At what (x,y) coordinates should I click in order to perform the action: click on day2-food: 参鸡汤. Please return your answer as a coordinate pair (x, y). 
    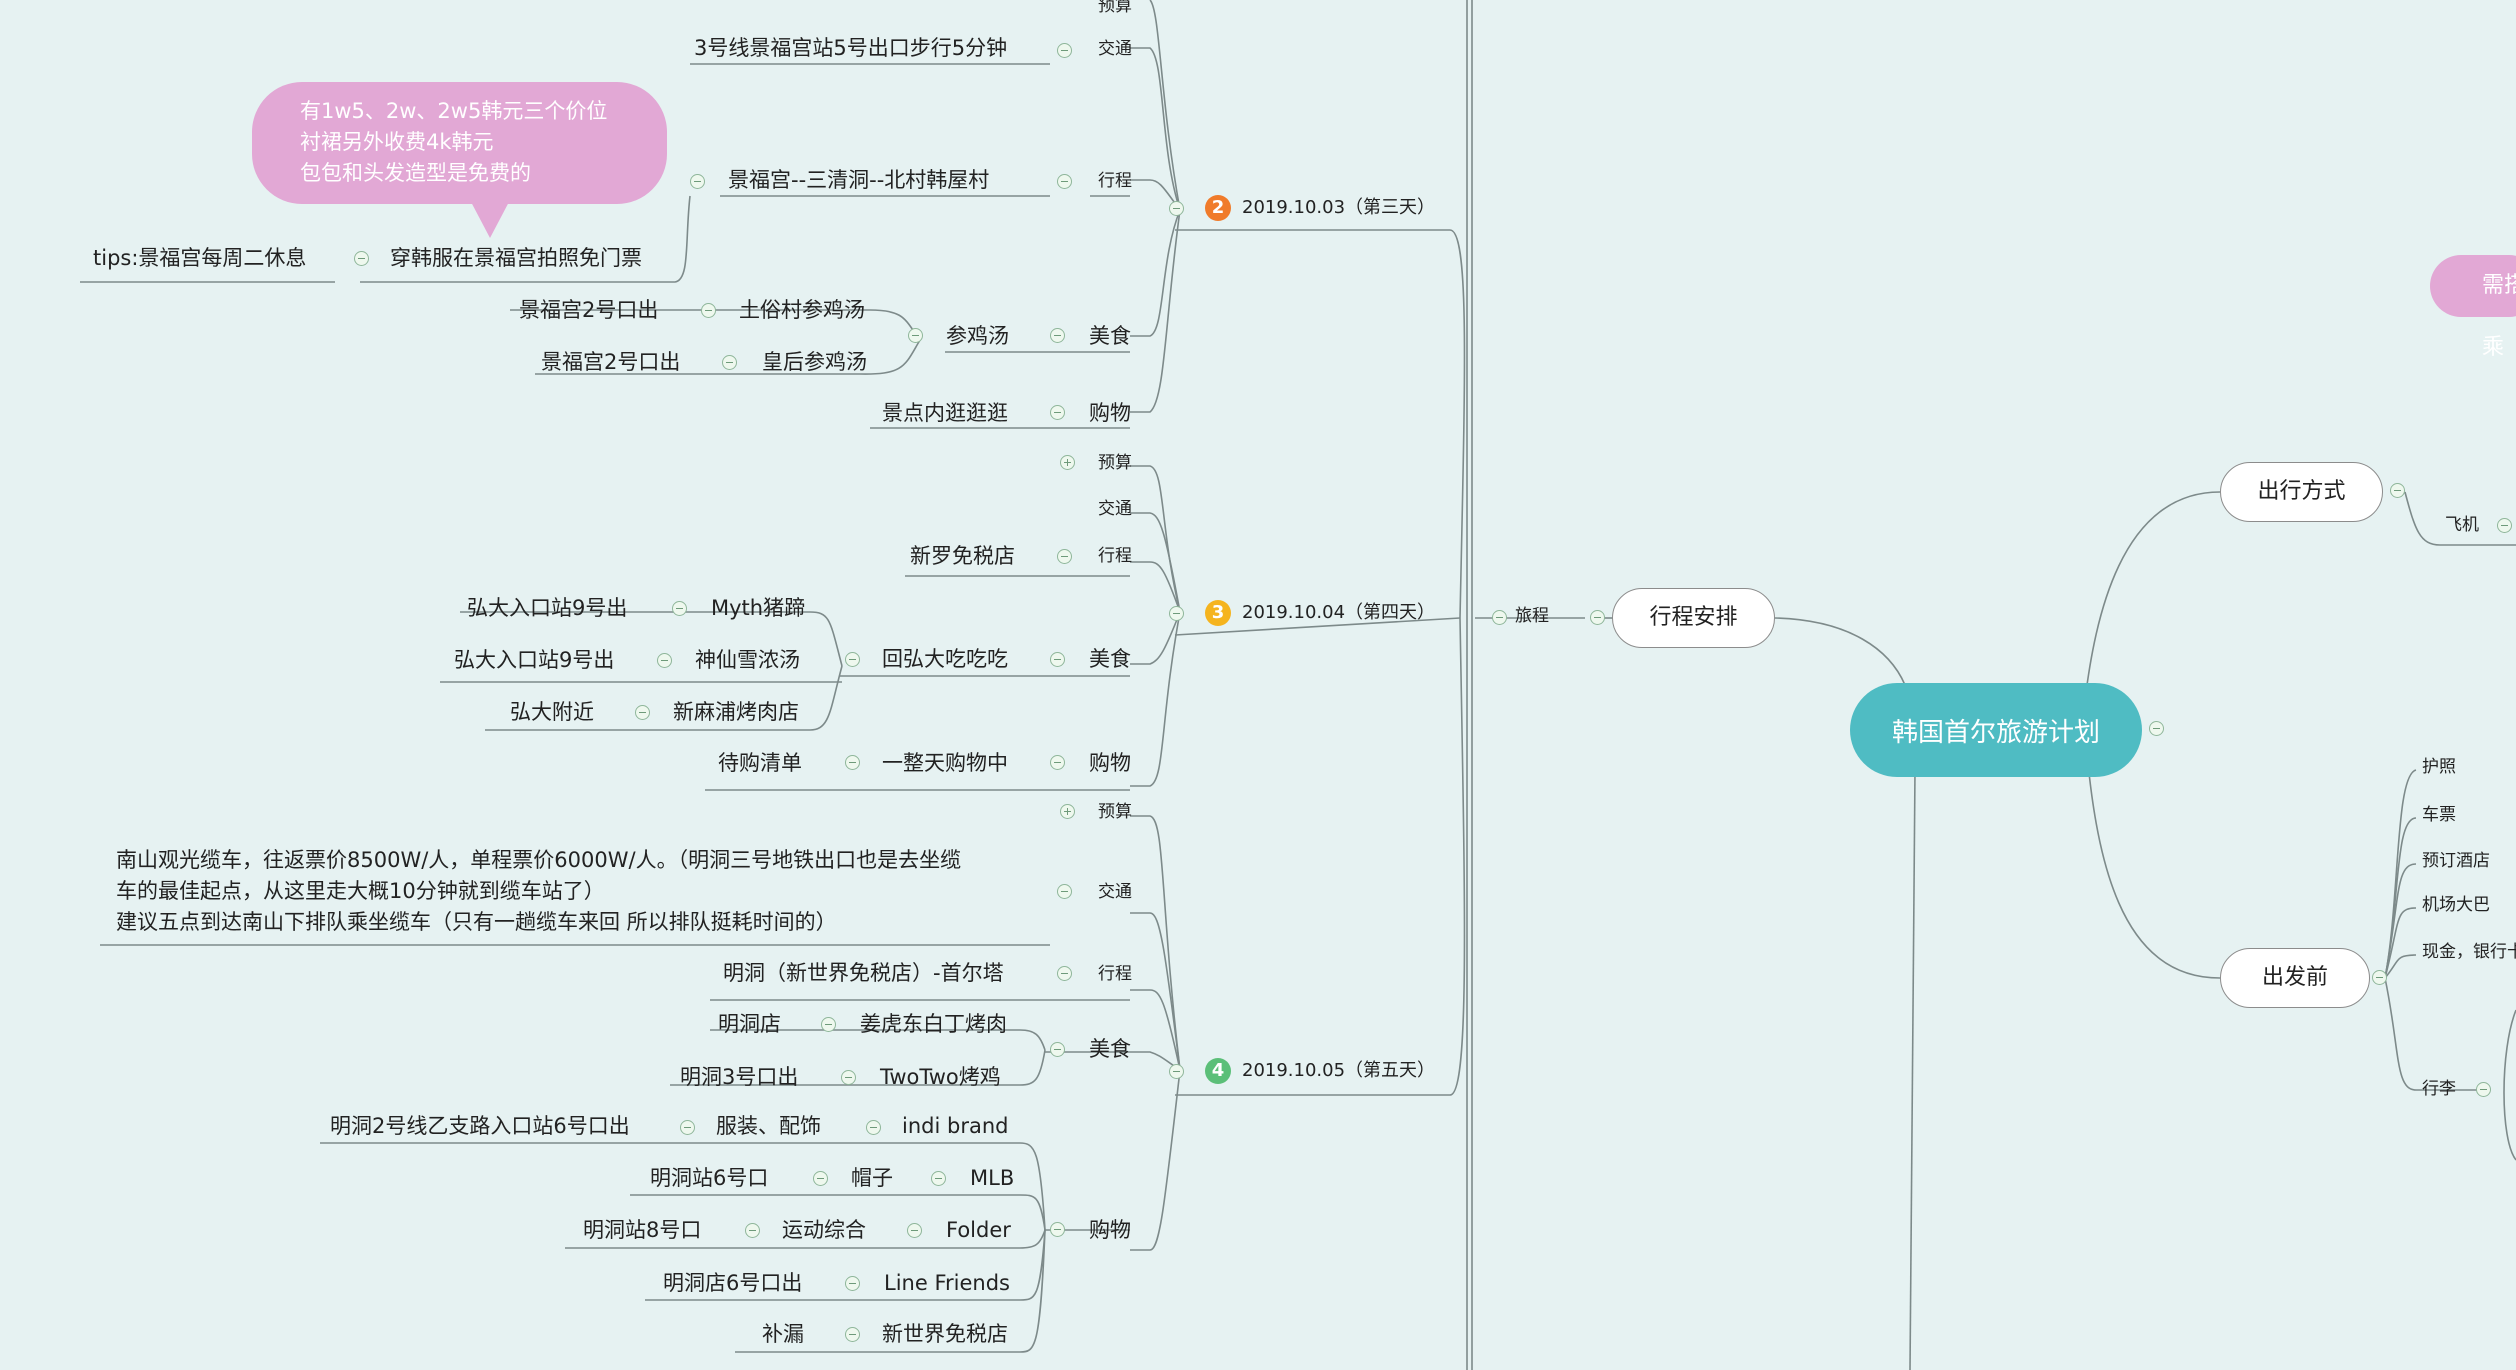
    Looking at the image, I should click on (977, 336).